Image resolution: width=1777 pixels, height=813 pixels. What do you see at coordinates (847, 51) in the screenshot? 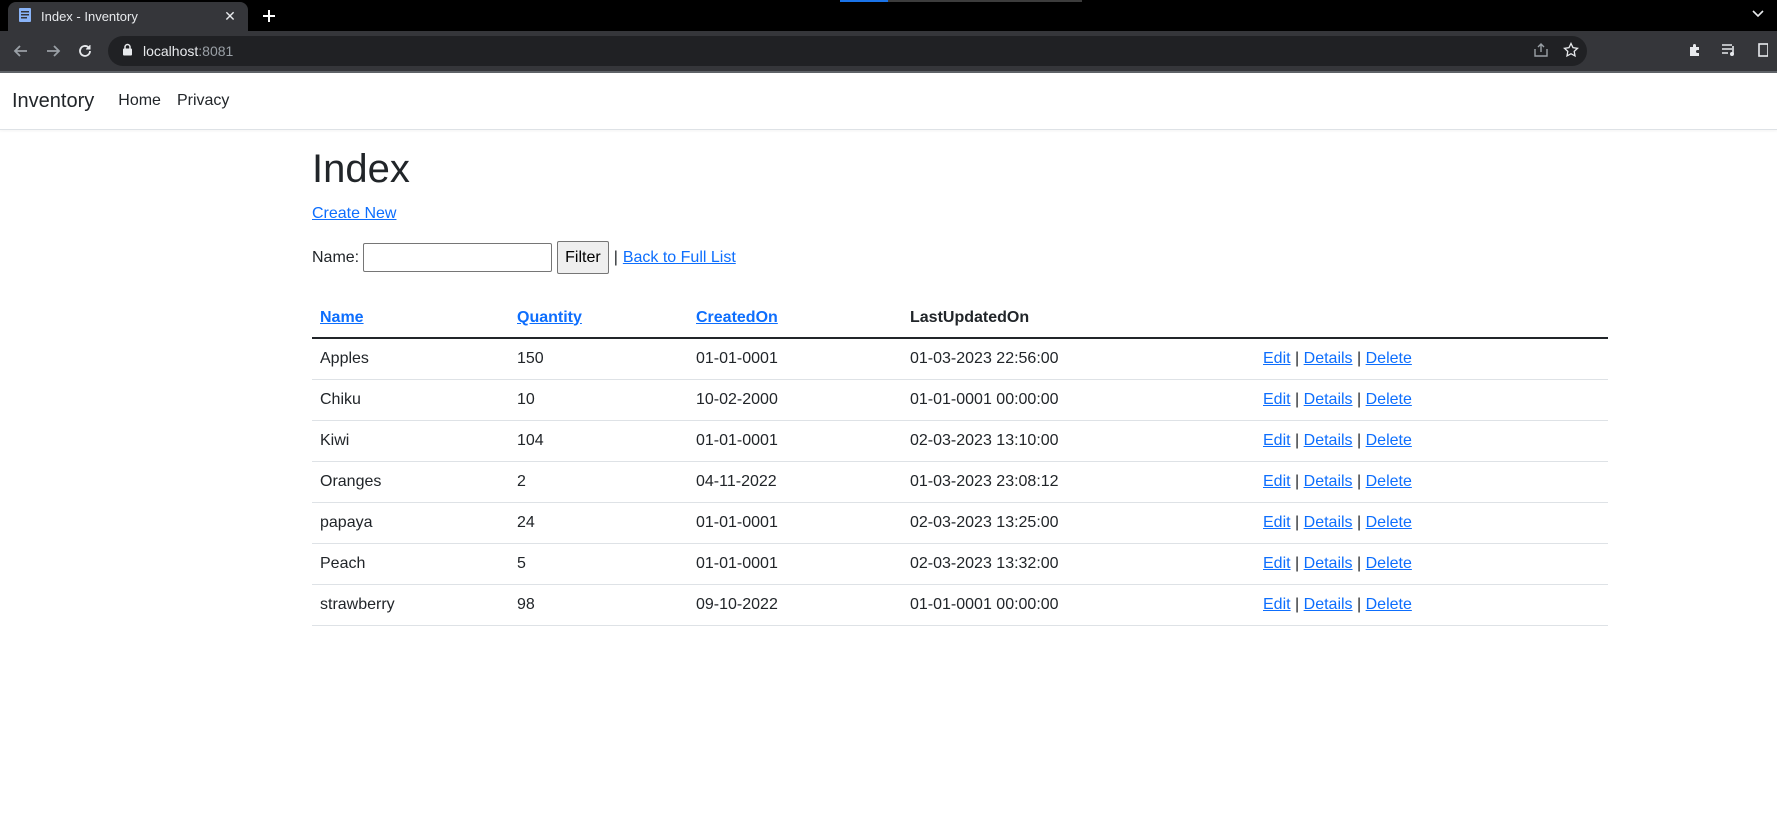
I see `address-bar: localhost:8081` at bounding box center [847, 51].